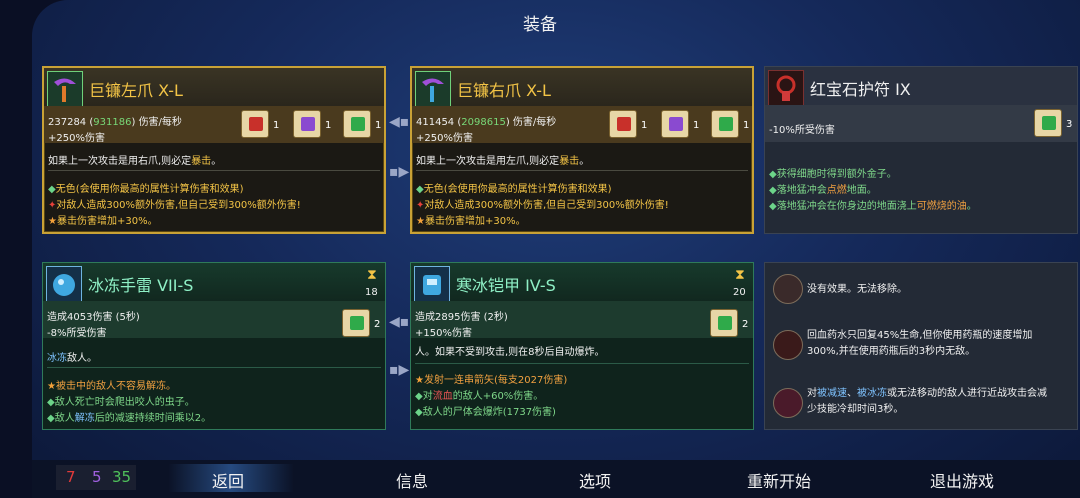 The image size is (1080, 498). What do you see at coordinates (399, 122) in the screenshot?
I see `swap-left-arrow-icon: ◀▪` at bounding box center [399, 122].